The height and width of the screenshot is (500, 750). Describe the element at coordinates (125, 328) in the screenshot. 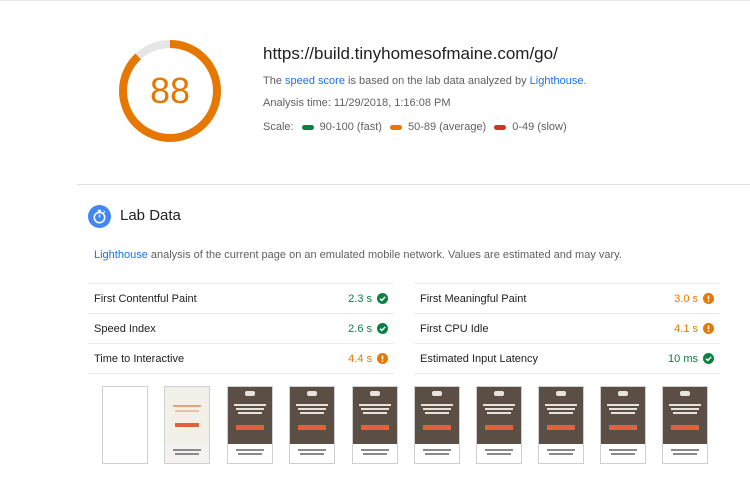

I see `metric-name: Speed Index` at that location.